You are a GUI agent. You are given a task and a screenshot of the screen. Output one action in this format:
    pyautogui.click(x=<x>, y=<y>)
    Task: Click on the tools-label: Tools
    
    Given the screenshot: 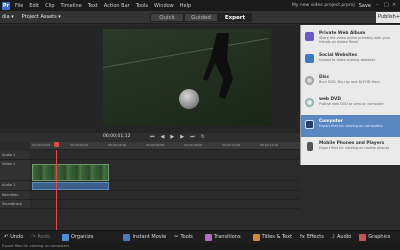 What is the action you would take?
    pyautogui.click(x=186, y=237)
    